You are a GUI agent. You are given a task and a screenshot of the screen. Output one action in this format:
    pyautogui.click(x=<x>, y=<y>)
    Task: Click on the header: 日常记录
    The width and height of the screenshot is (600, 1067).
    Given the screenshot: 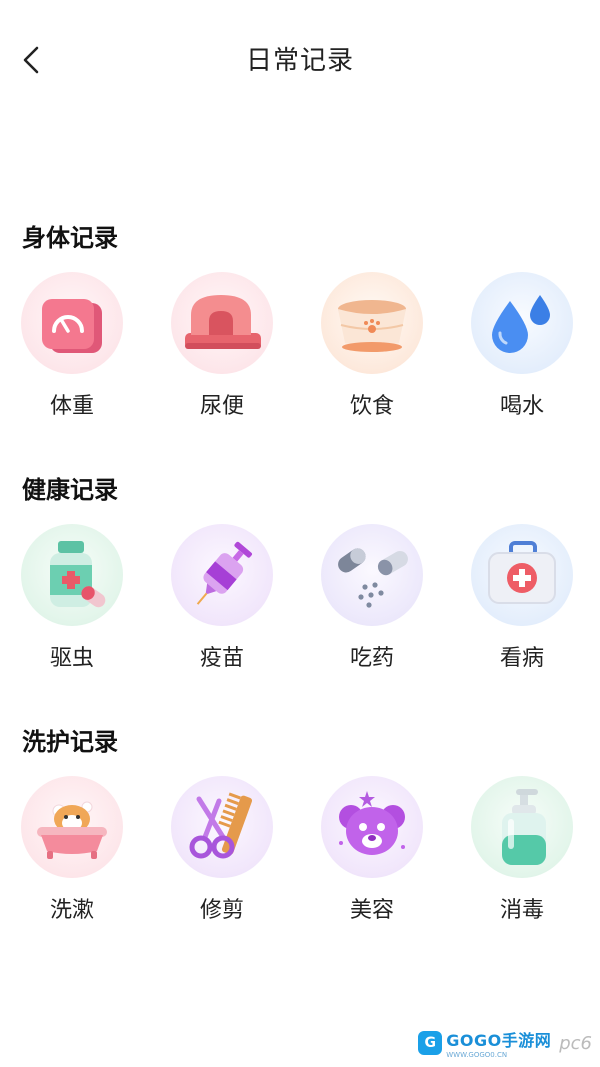 What is the action you would take?
    pyautogui.click(x=300, y=60)
    